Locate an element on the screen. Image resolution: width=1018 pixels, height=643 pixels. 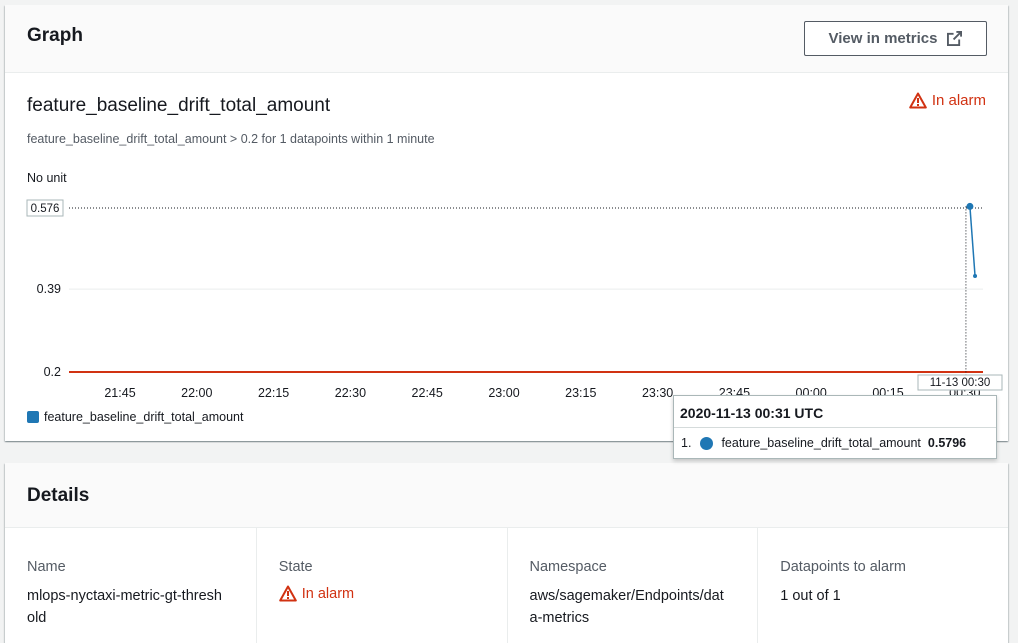
x-tick-label: 23:00 is located at coordinates (503, 393).